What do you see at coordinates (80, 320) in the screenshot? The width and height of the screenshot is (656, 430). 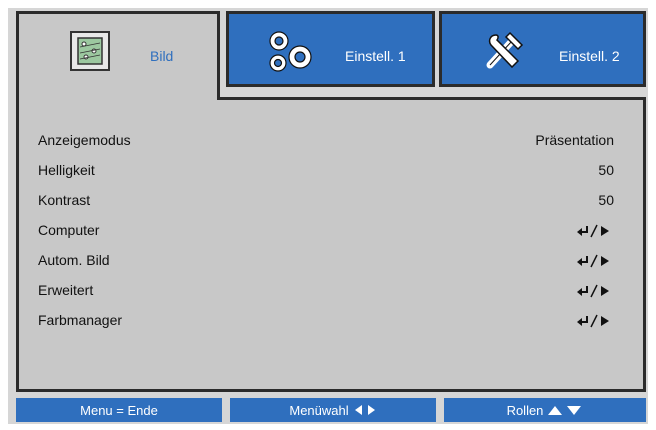 I see `menu-item-label: Farbmanager` at bounding box center [80, 320].